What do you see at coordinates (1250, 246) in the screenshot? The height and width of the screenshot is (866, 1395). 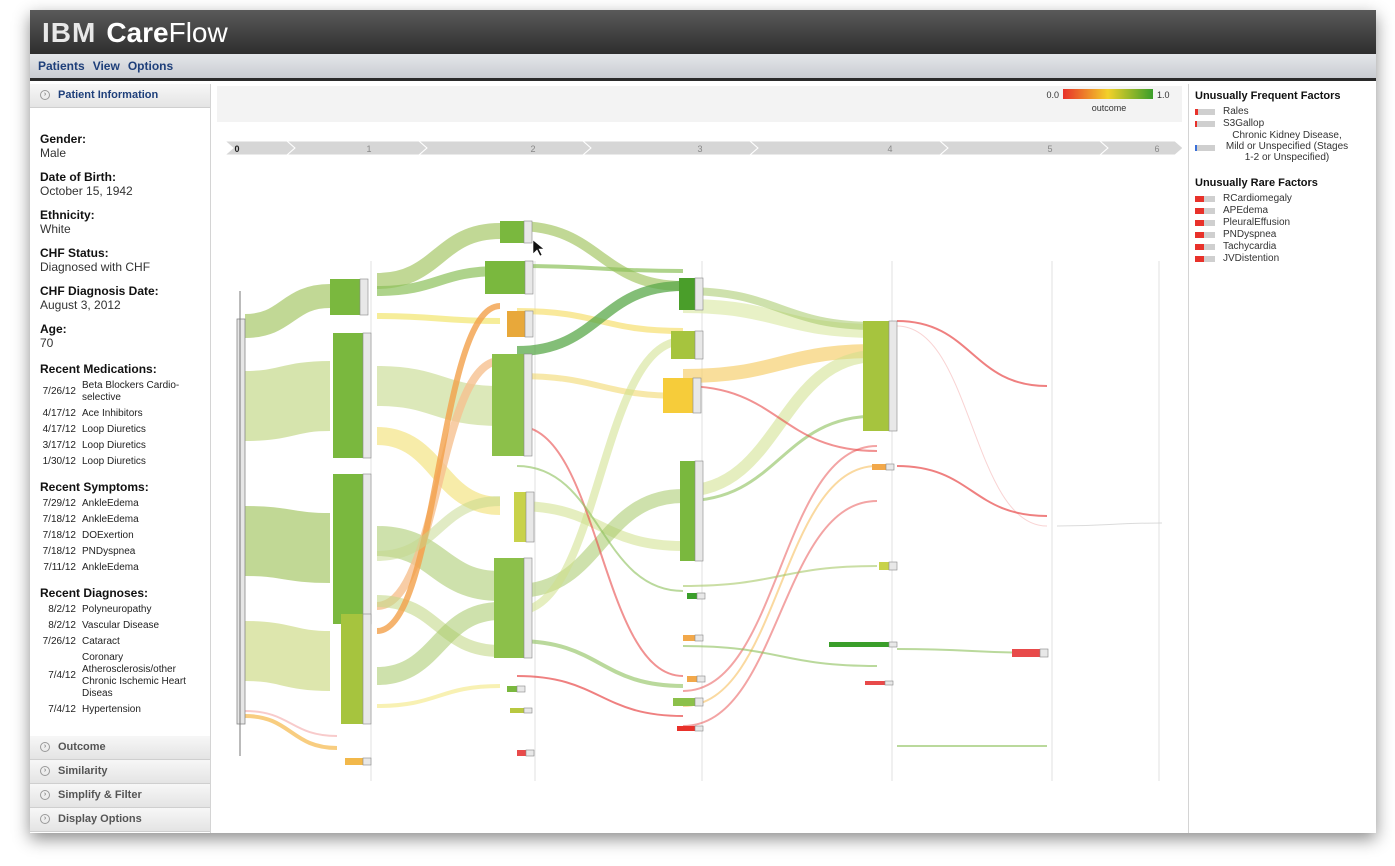 I see `factor-label: Tachycardia` at bounding box center [1250, 246].